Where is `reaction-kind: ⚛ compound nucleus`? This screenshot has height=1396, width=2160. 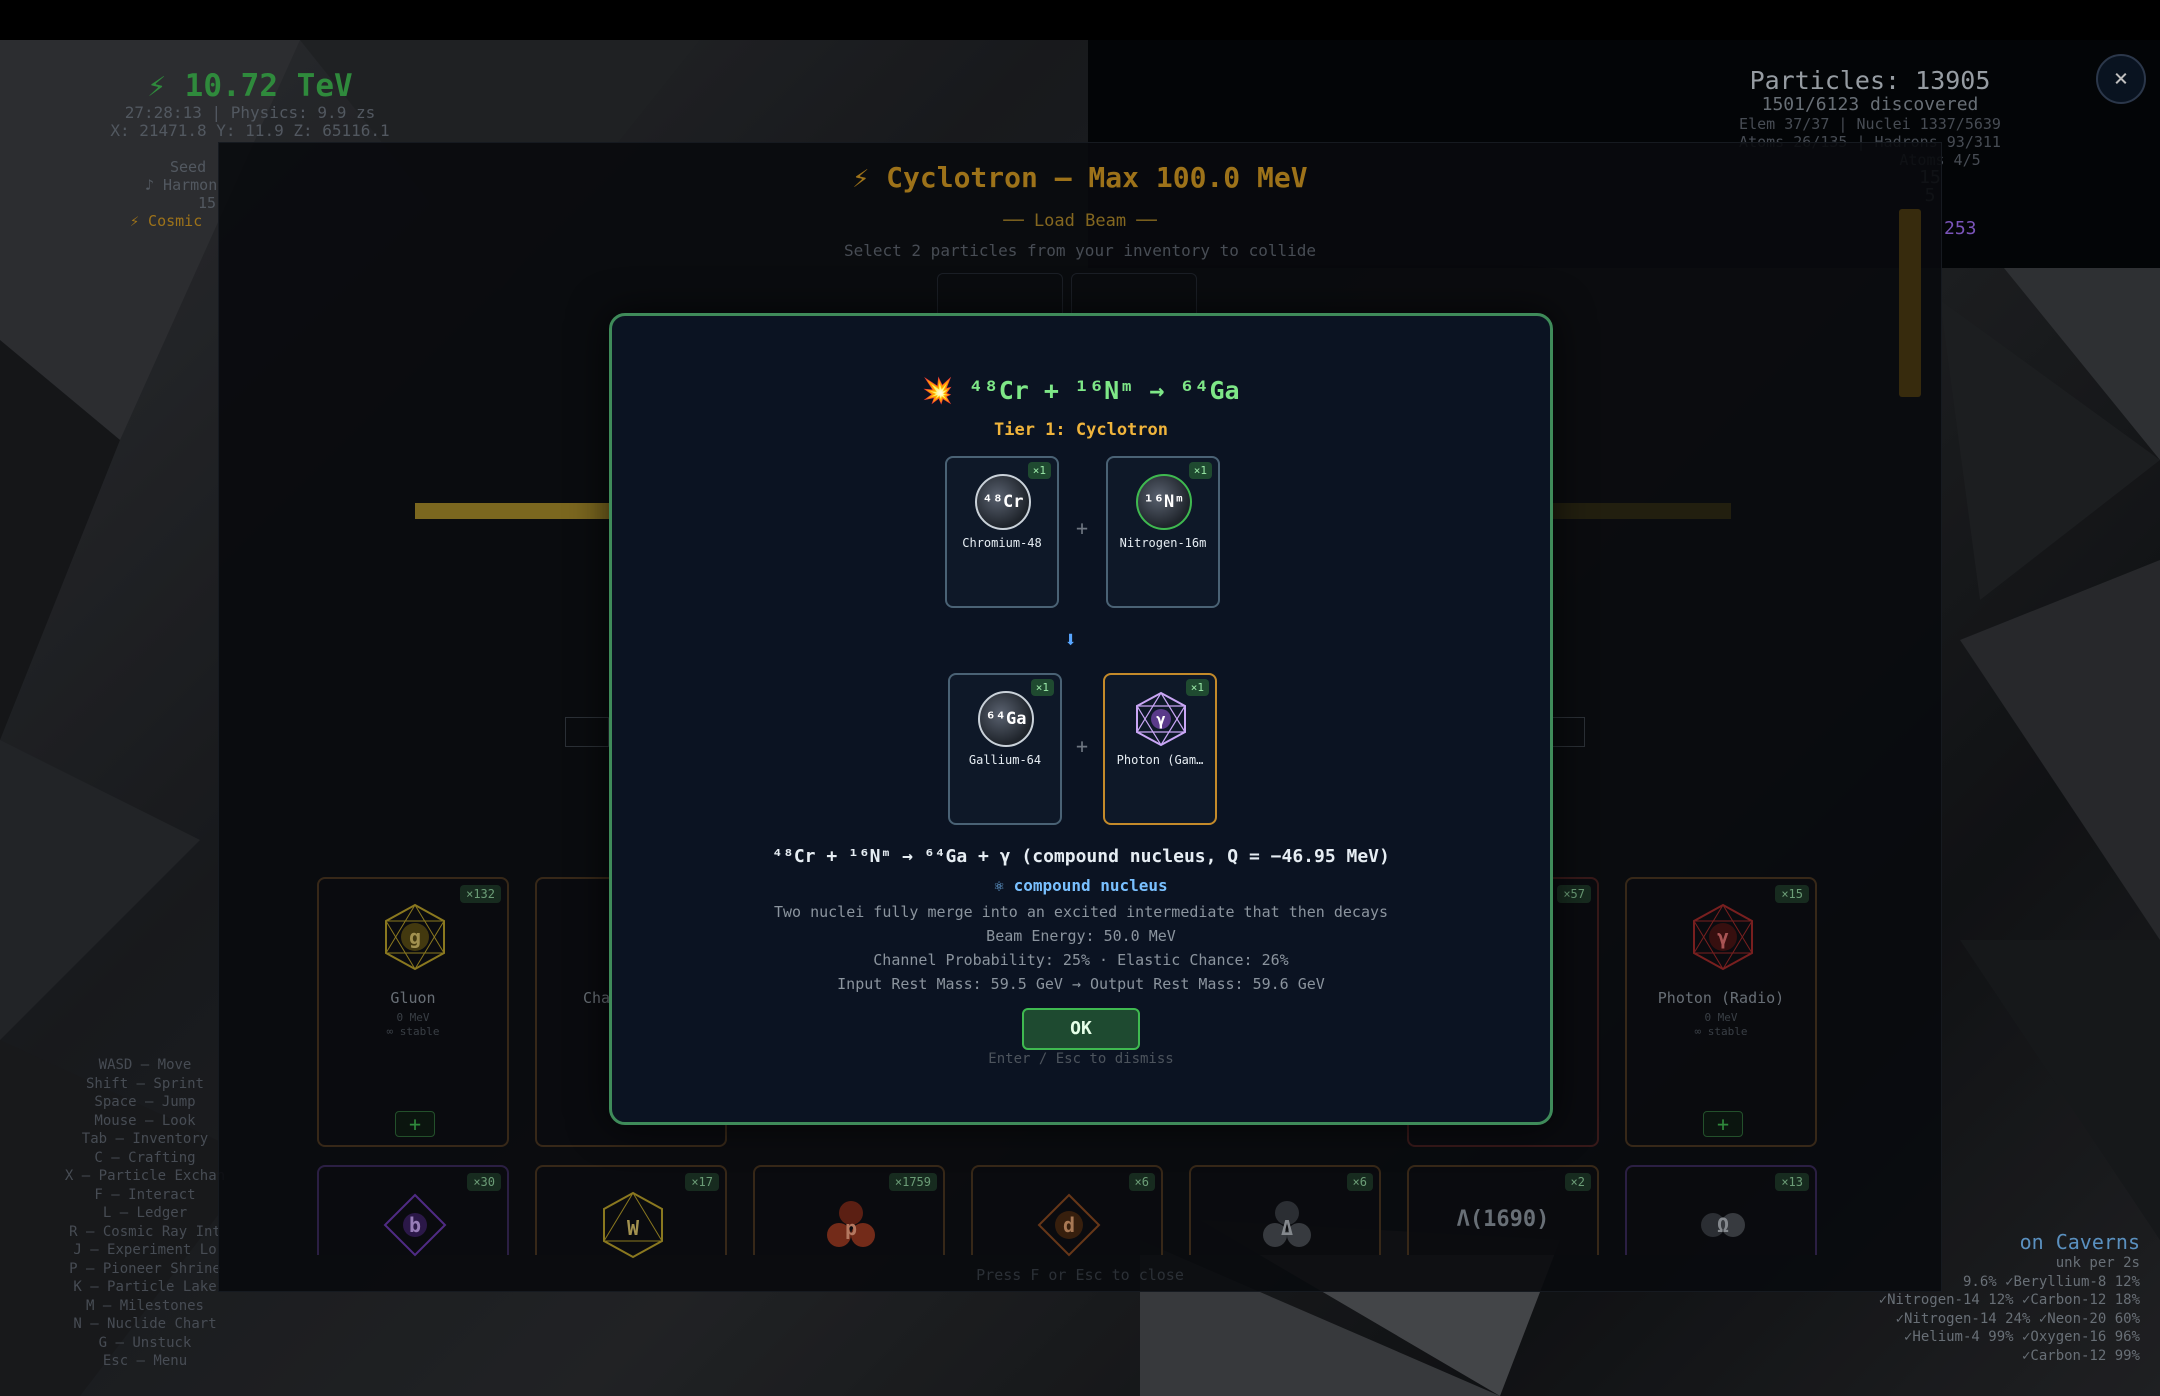
reaction-kind: ⚛ compound nucleus is located at coordinates (1081, 885).